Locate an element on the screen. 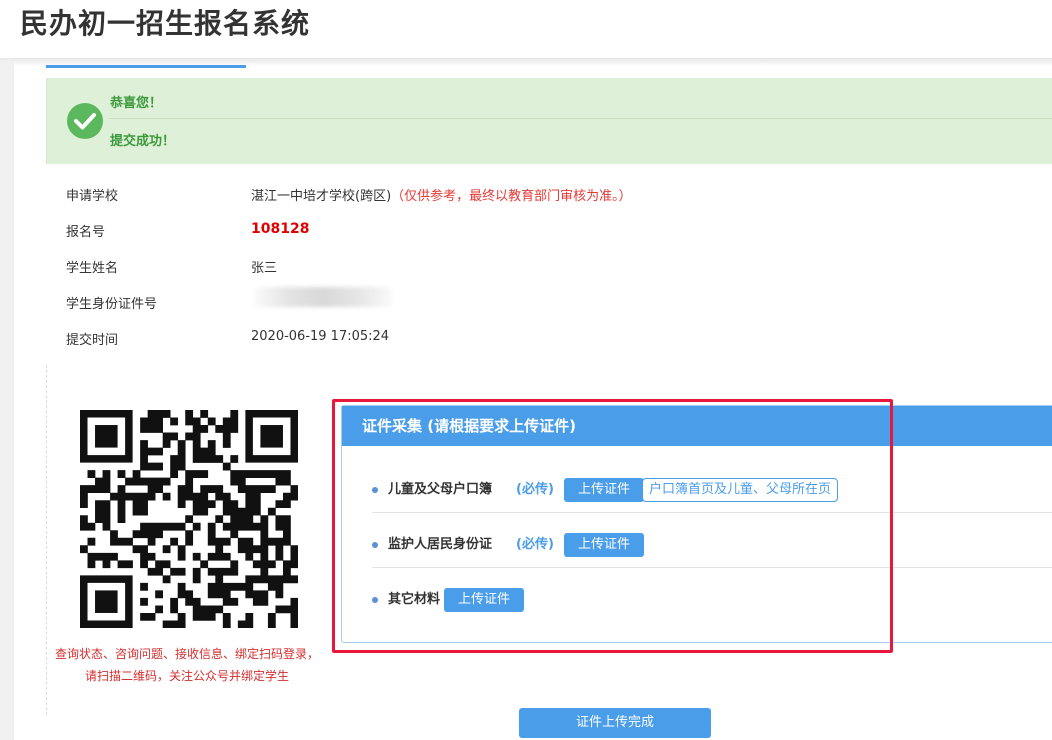 This screenshot has width=1052, height=740. success-divider is located at coordinates (580, 118).